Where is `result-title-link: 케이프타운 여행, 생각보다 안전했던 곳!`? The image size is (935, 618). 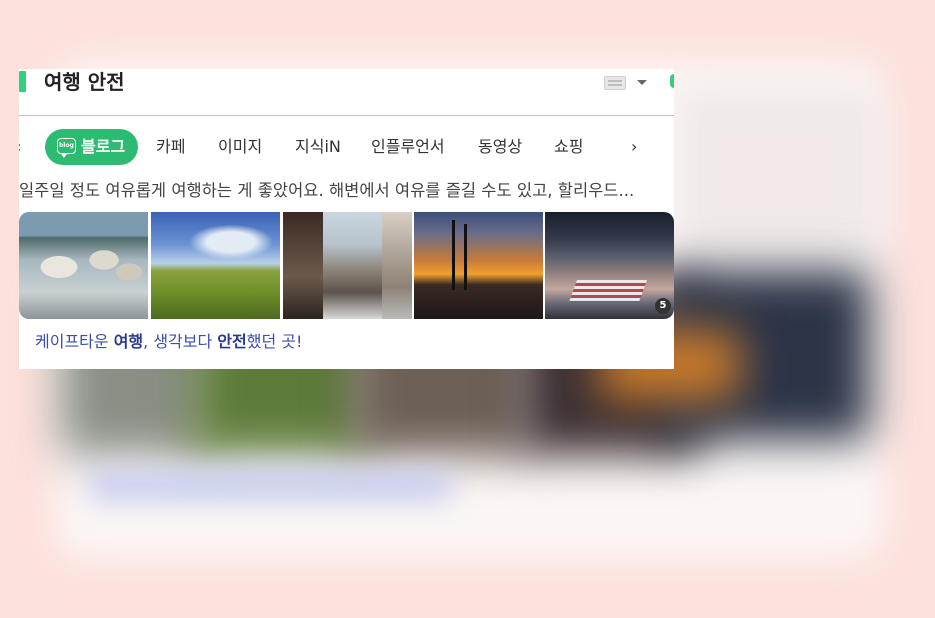 result-title-link: 케이프타운 여행, 생각보다 안전했던 곳! is located at coordinates (168, 342).